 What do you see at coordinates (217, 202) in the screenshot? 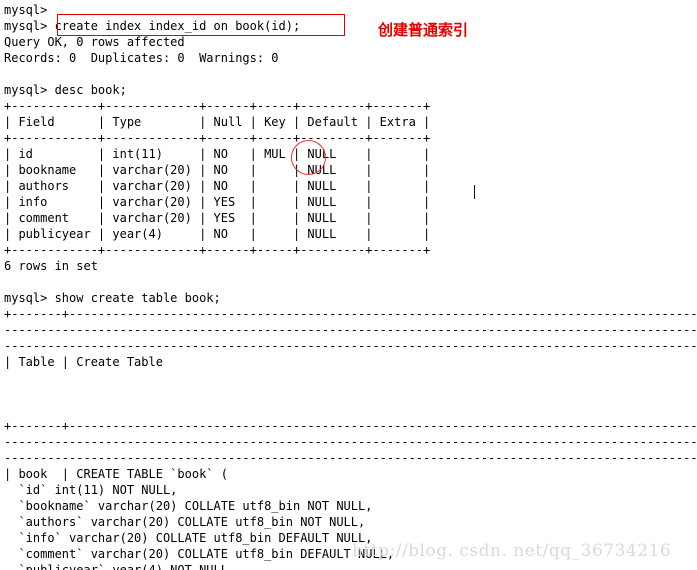
I see `terminal-line: | info | varchar(20) | YES | | NULL | |` at bounding box center [217, 202].